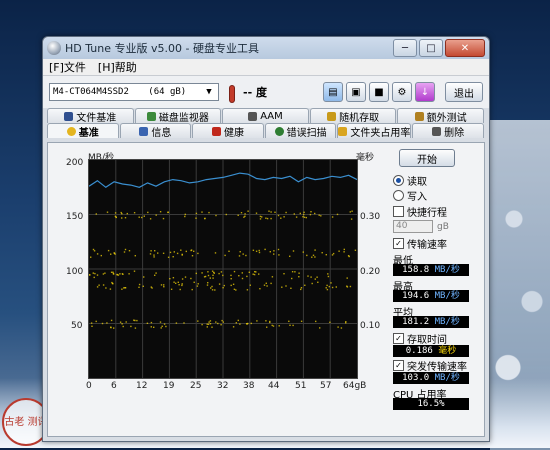 The height and width of the screenshot is (450, 550). I want to click on copy-screenshot-icon: ▣, so click(356, 92).